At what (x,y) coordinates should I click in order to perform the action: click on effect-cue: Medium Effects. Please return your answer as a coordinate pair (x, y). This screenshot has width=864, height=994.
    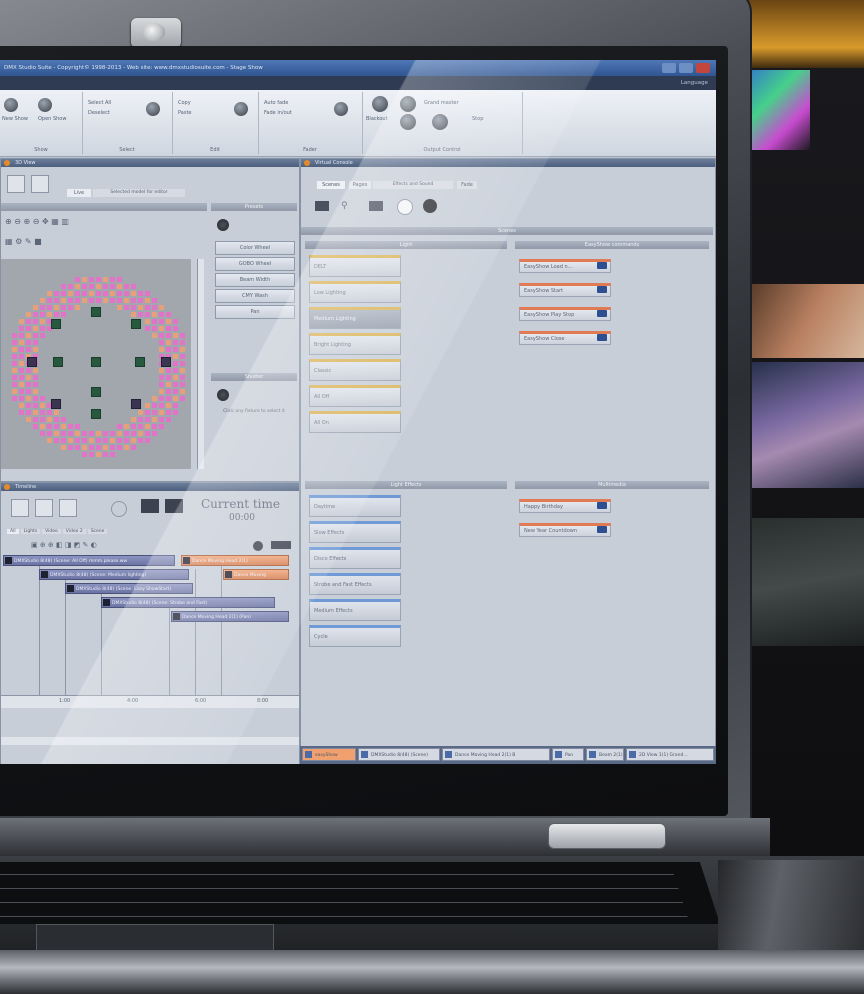
    Looking at the image, I should click on (355, 610).